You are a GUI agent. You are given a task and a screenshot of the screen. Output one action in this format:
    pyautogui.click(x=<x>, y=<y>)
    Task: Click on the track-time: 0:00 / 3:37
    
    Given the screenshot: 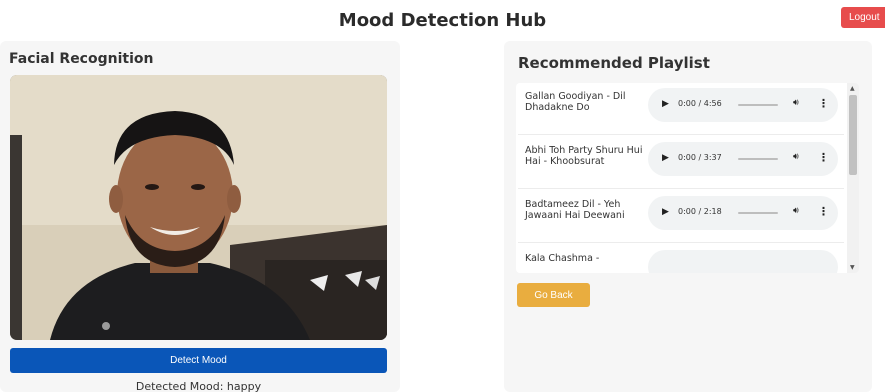 What is the action you would take?
    pyautogui.click(x=700, y=157)
    